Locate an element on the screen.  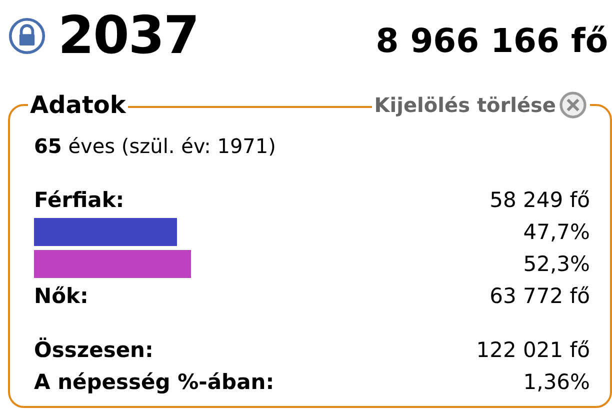
clear-selection-button: Kijelölés törlése is located at coordinates (481, 105).